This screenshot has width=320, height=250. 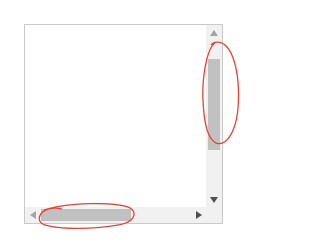 I want to click on vertical-scrollbar, so click(x=214, y=116).